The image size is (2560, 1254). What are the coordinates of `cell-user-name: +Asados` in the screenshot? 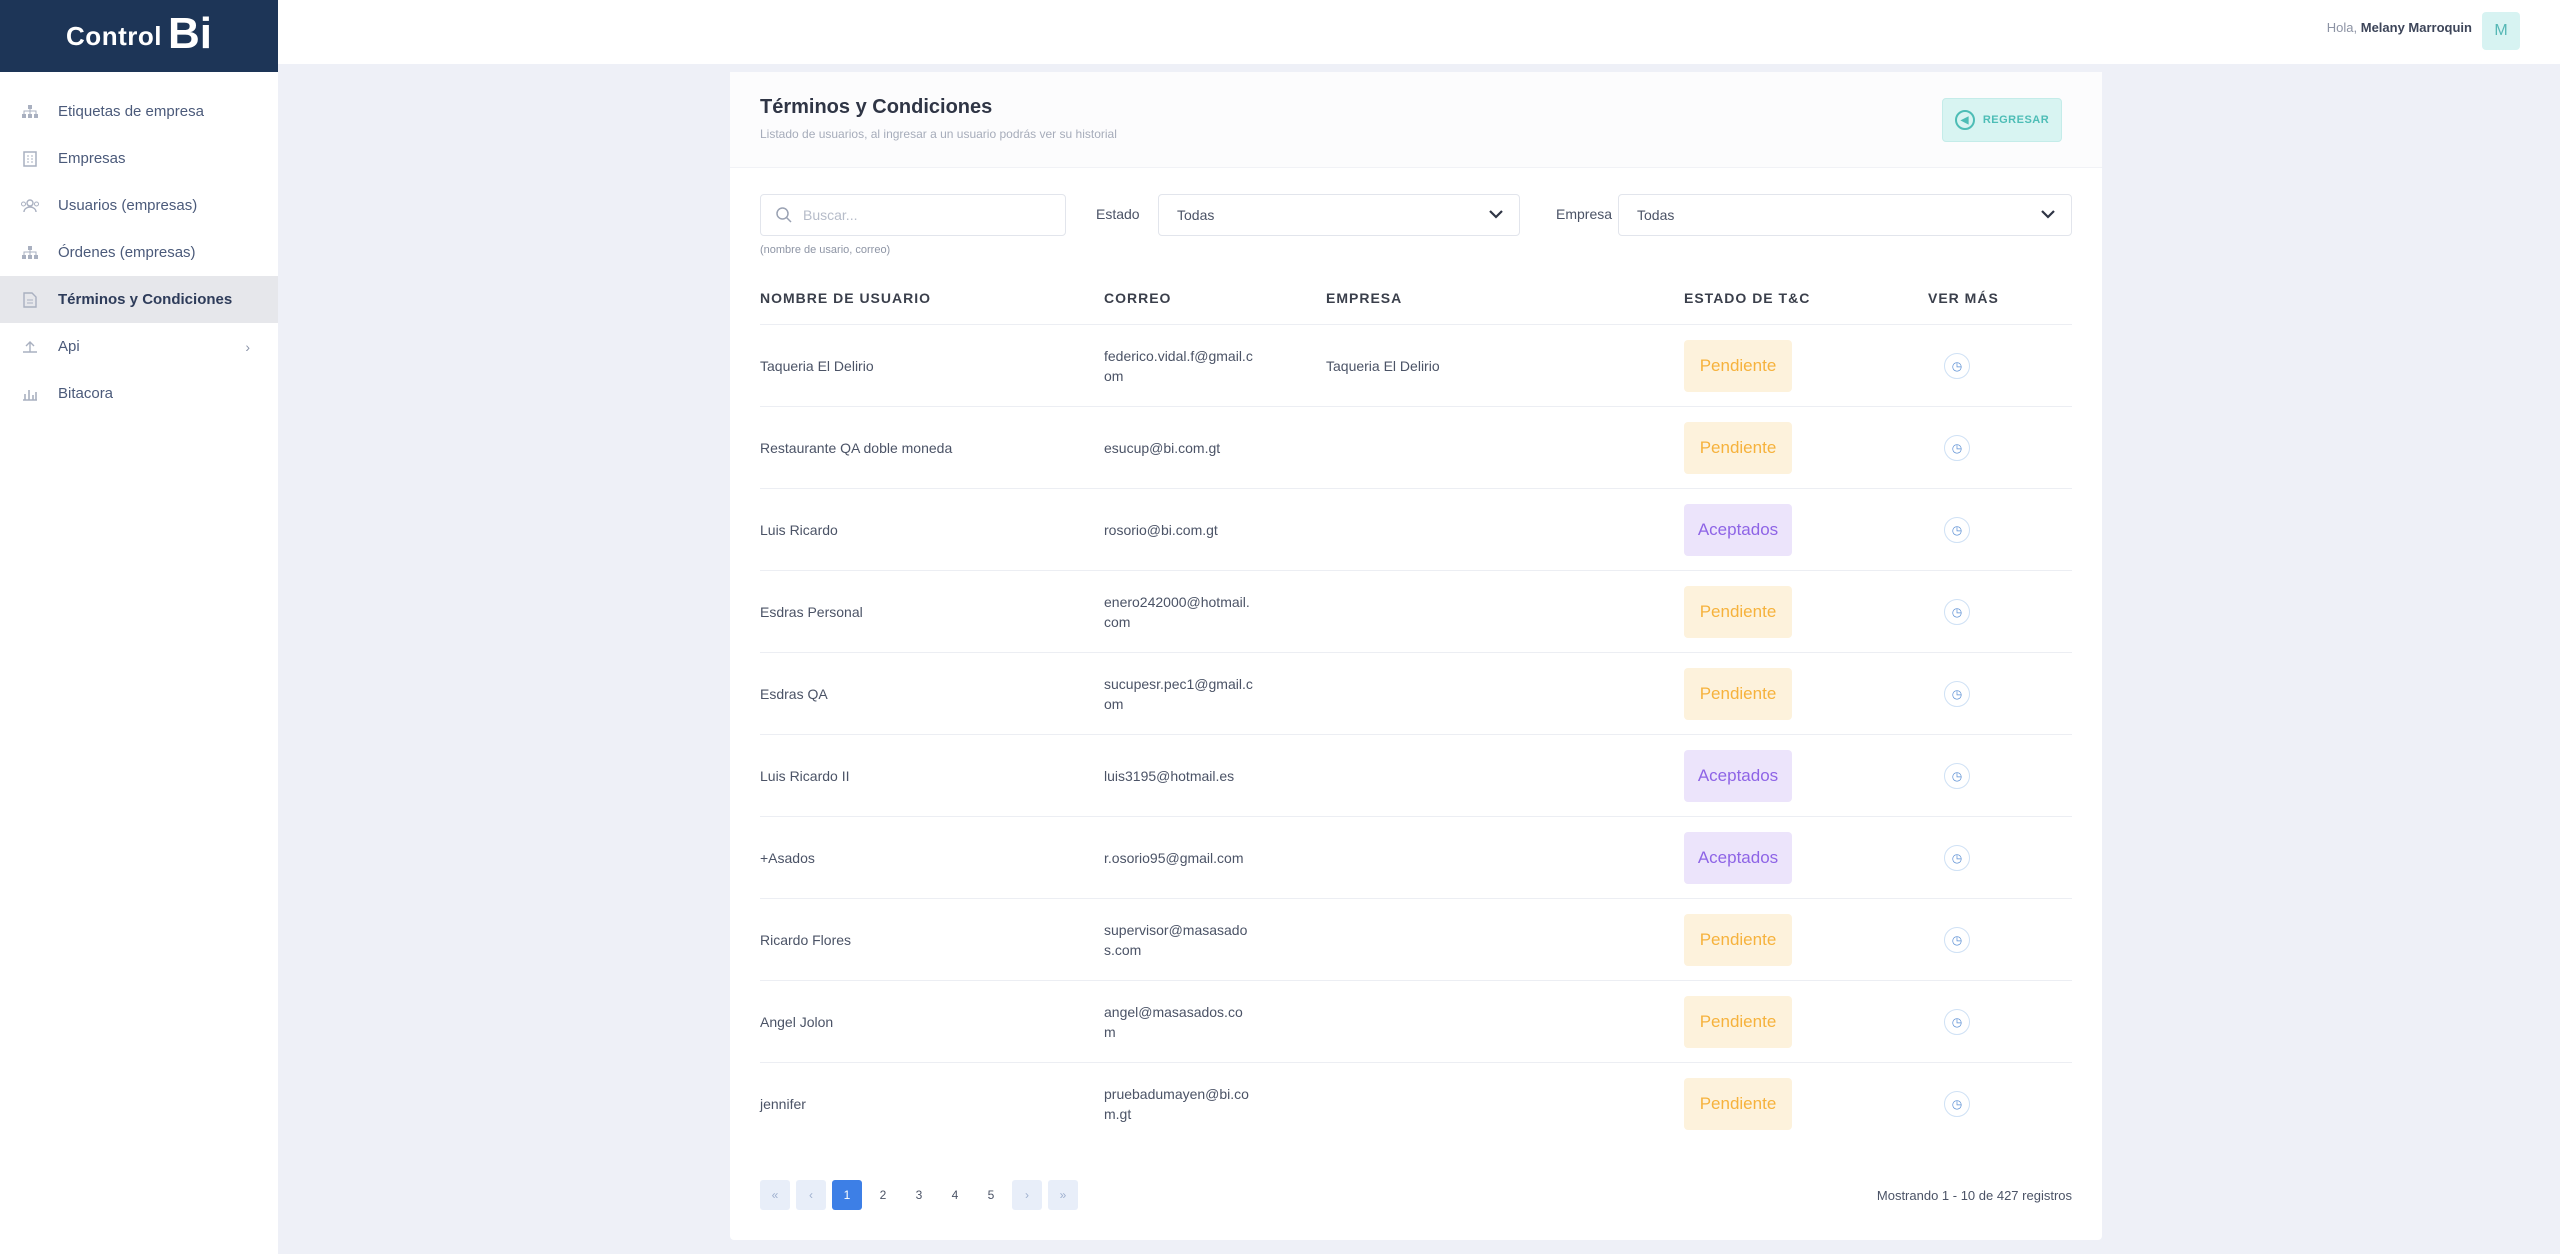 It's located at (787, 857).